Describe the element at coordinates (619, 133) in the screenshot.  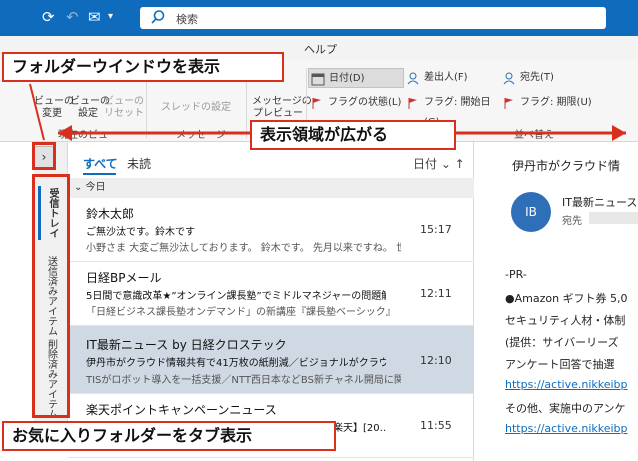
I see `right-arrowhead` at that location.